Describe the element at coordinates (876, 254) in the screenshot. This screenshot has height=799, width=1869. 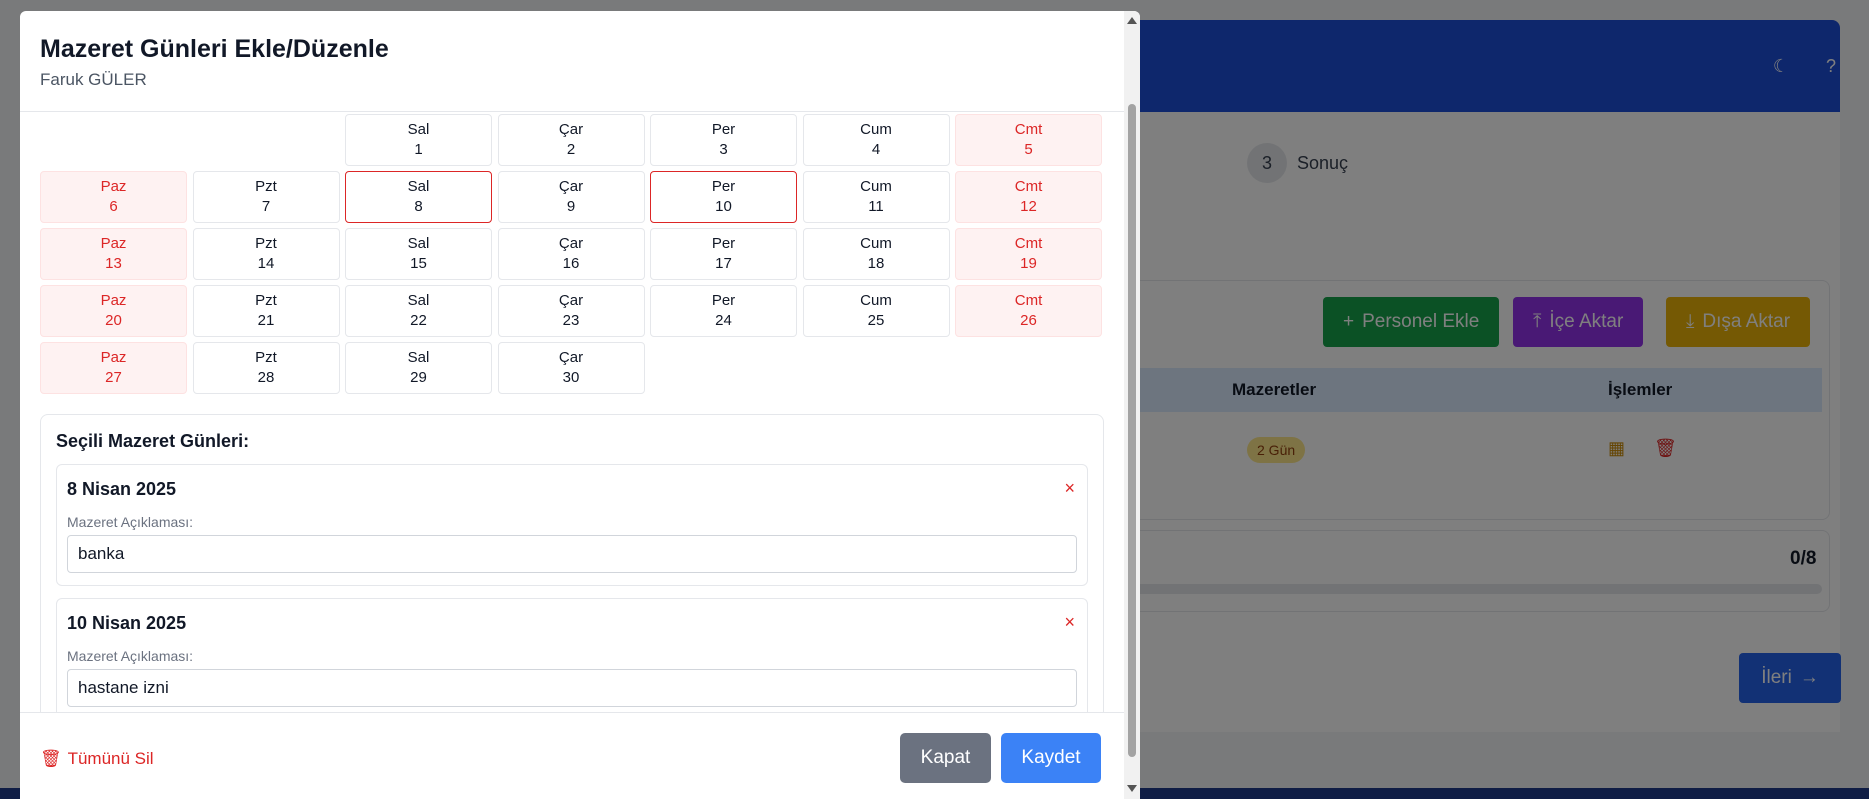
I see `calendar-day: Cum 18` at that location.